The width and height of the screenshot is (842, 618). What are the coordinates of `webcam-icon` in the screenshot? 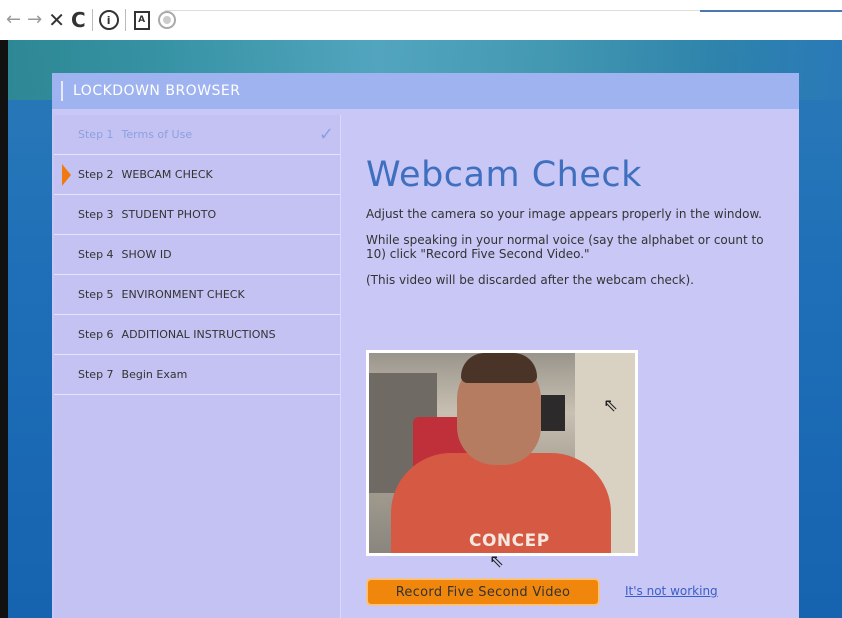 It's located at (166, 20).